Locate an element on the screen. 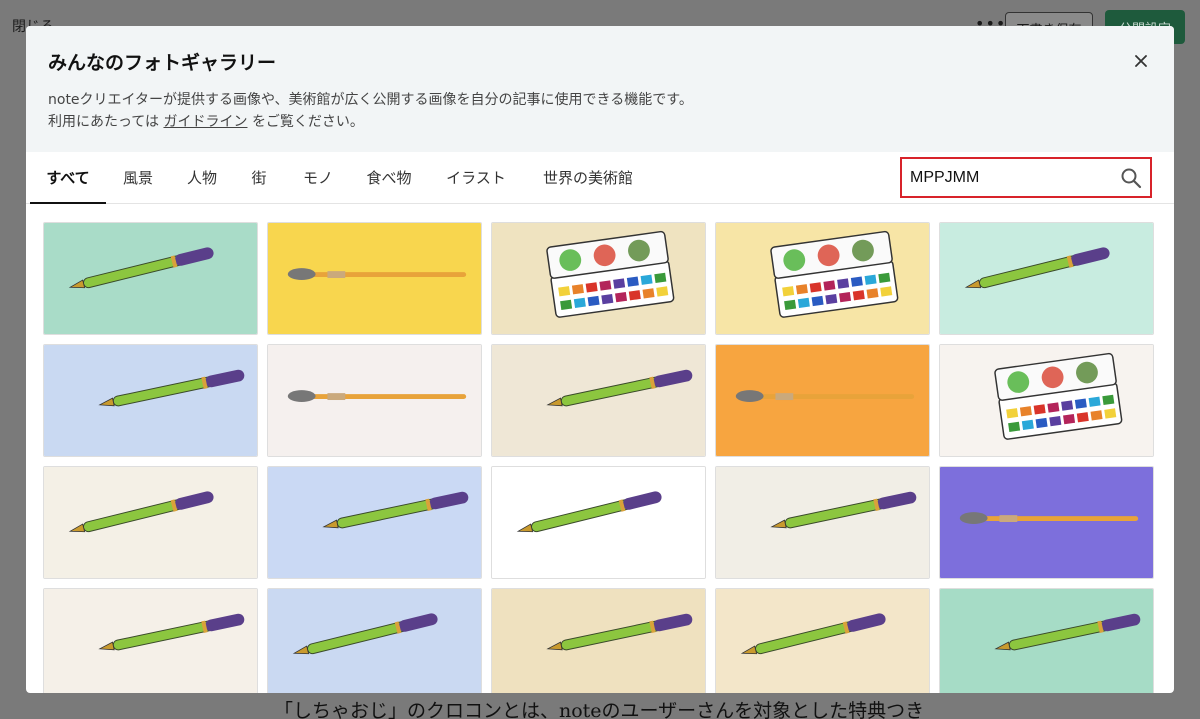 This screenshot has height=719, width=1200. description-line-2: 利用にあたっては ガイドライン をご覧ください。 is located at coordinates (600, 122).